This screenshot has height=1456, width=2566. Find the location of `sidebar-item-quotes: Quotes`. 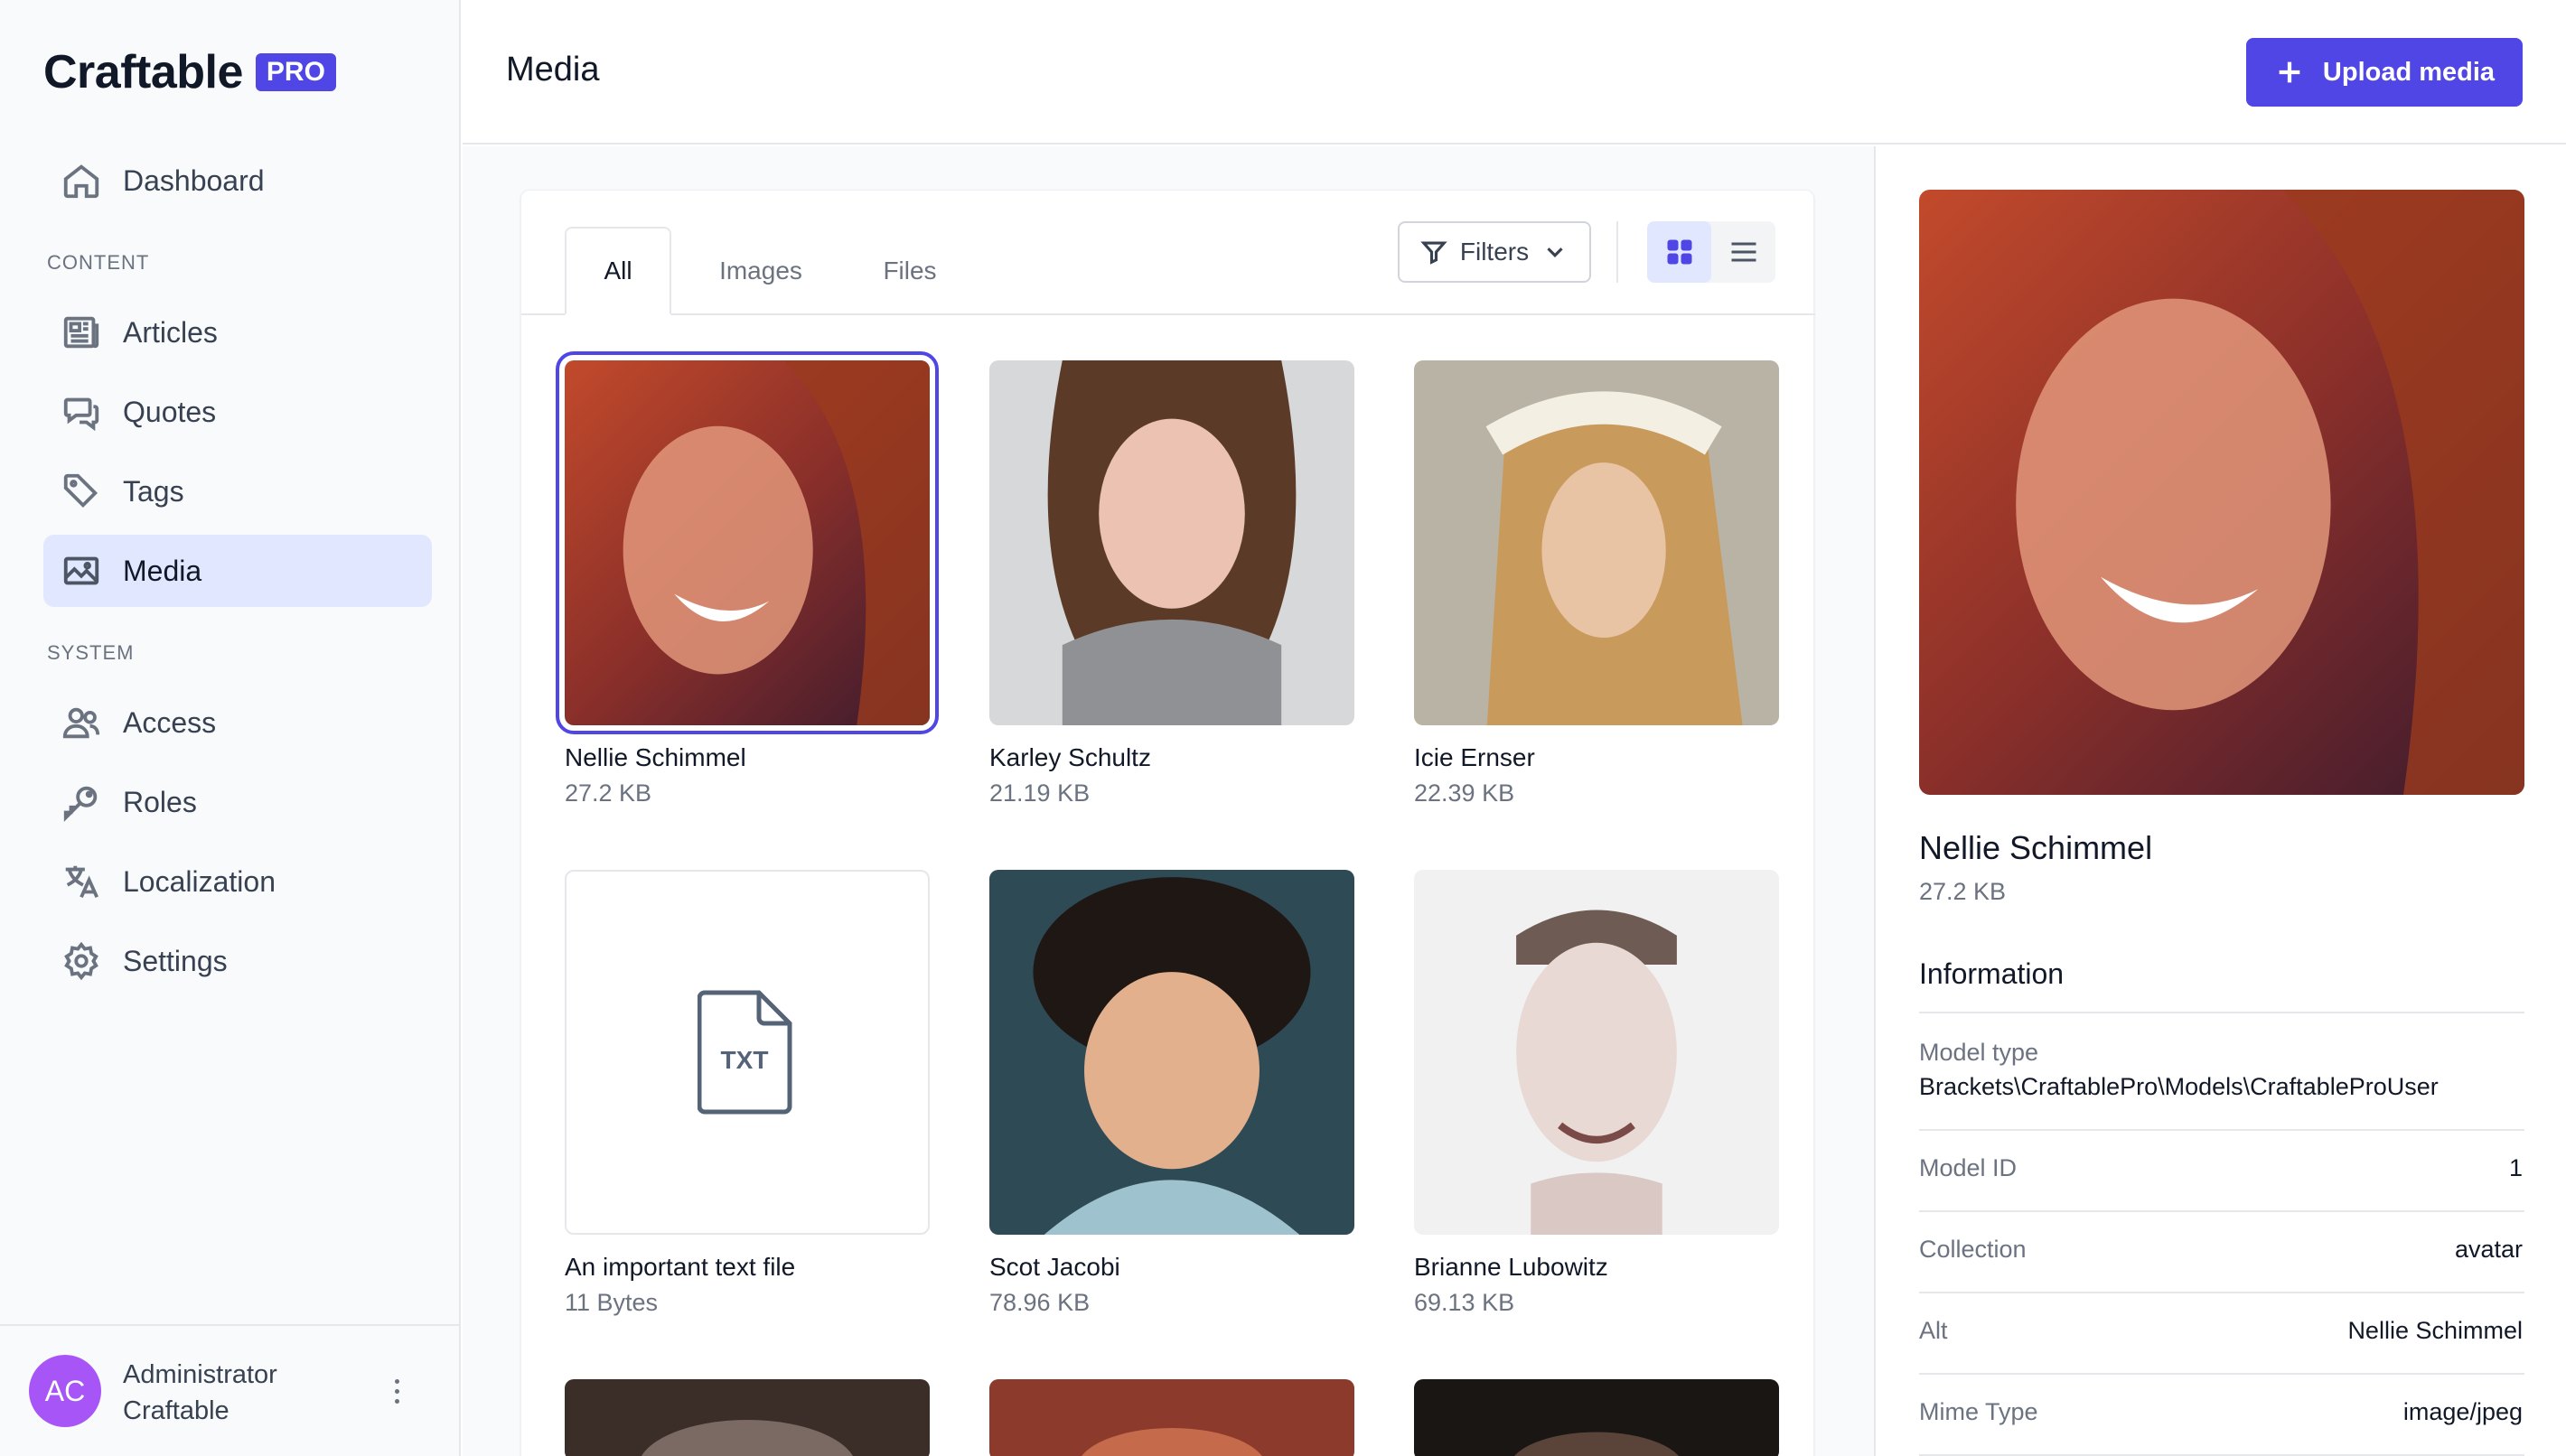

sidebar-item-quotes: Quotes is located at coordinates (237, 412).